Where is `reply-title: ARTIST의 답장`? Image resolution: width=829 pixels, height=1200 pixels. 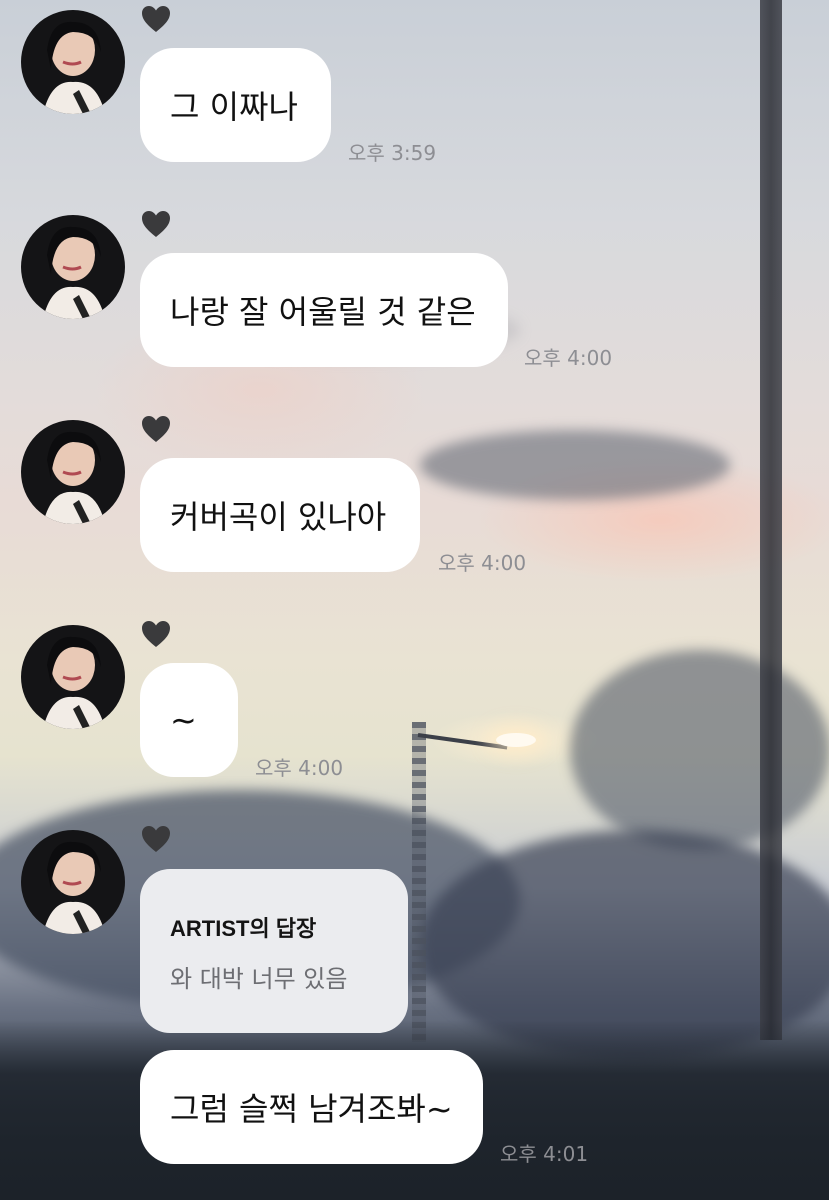
reply-title: ARTIST의 답장 is located at coordinates (243, 928).